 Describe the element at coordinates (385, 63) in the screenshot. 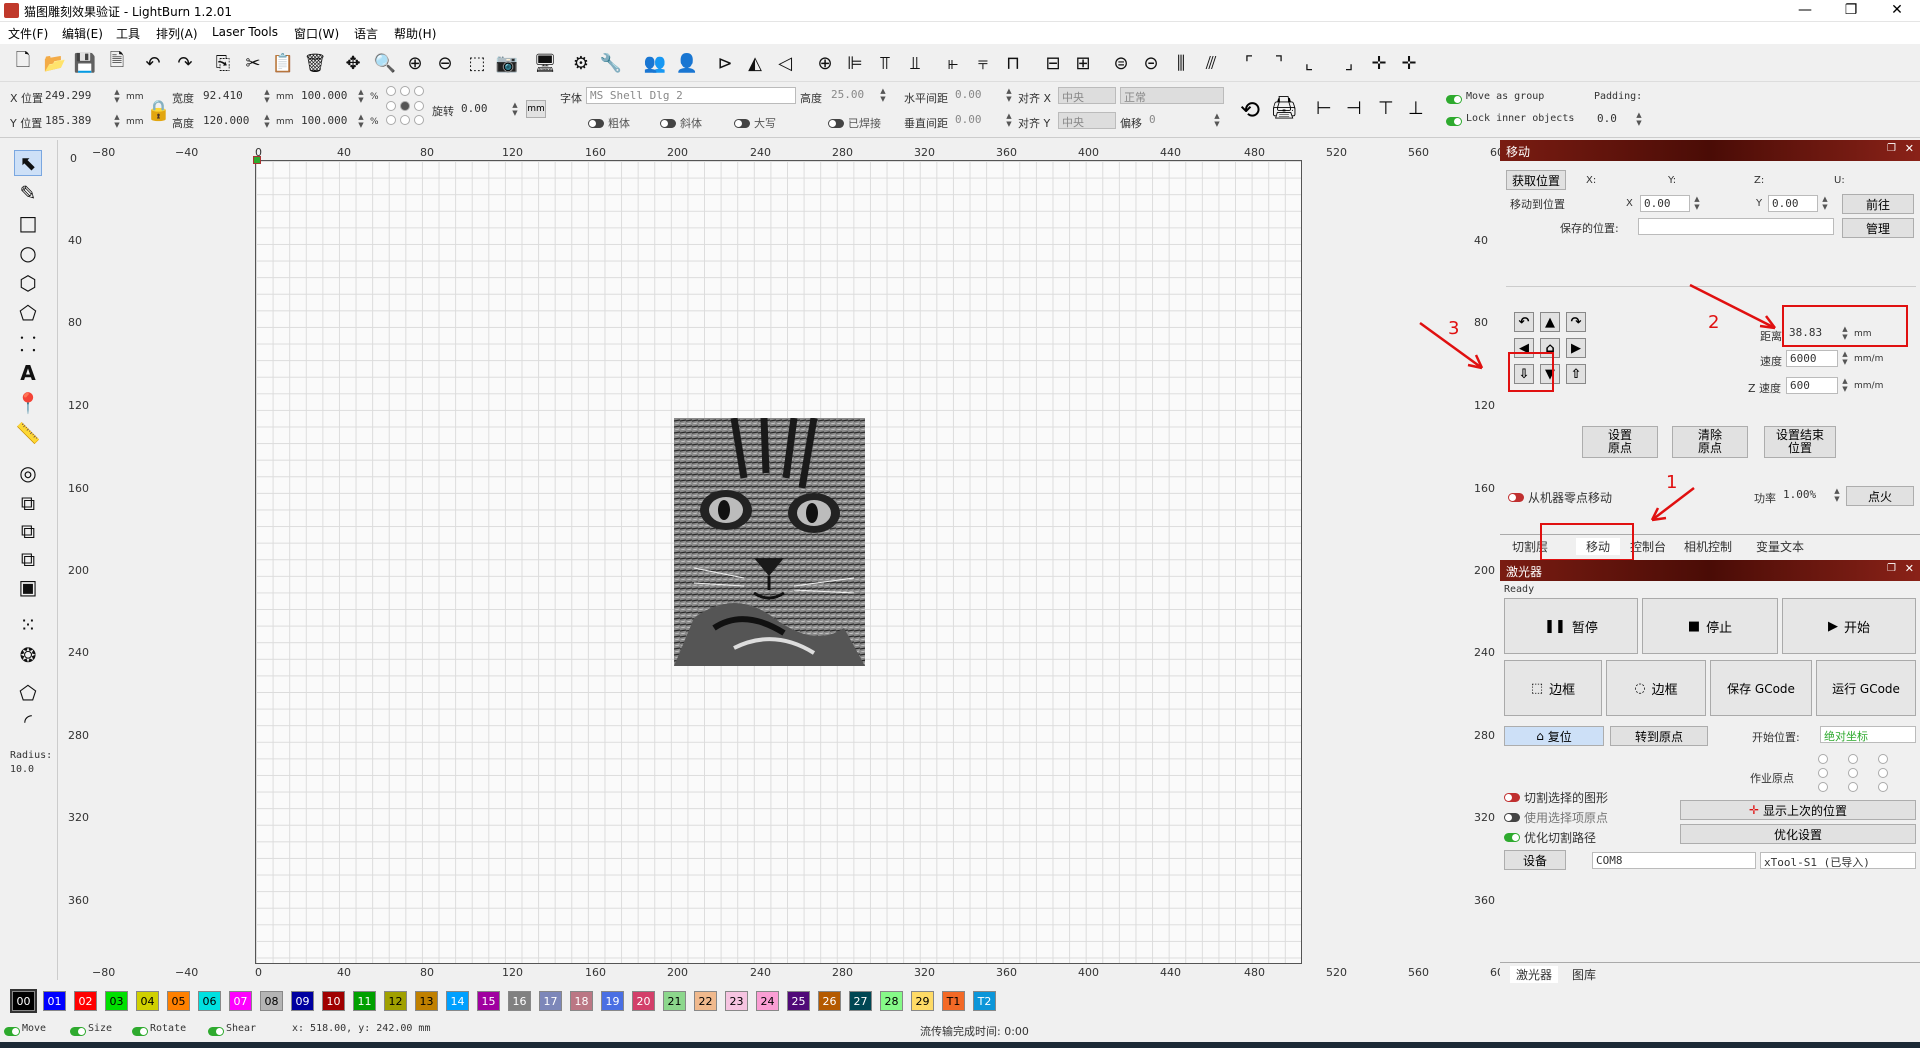

I see `zoom-fit-icon: 🔍` at that location.